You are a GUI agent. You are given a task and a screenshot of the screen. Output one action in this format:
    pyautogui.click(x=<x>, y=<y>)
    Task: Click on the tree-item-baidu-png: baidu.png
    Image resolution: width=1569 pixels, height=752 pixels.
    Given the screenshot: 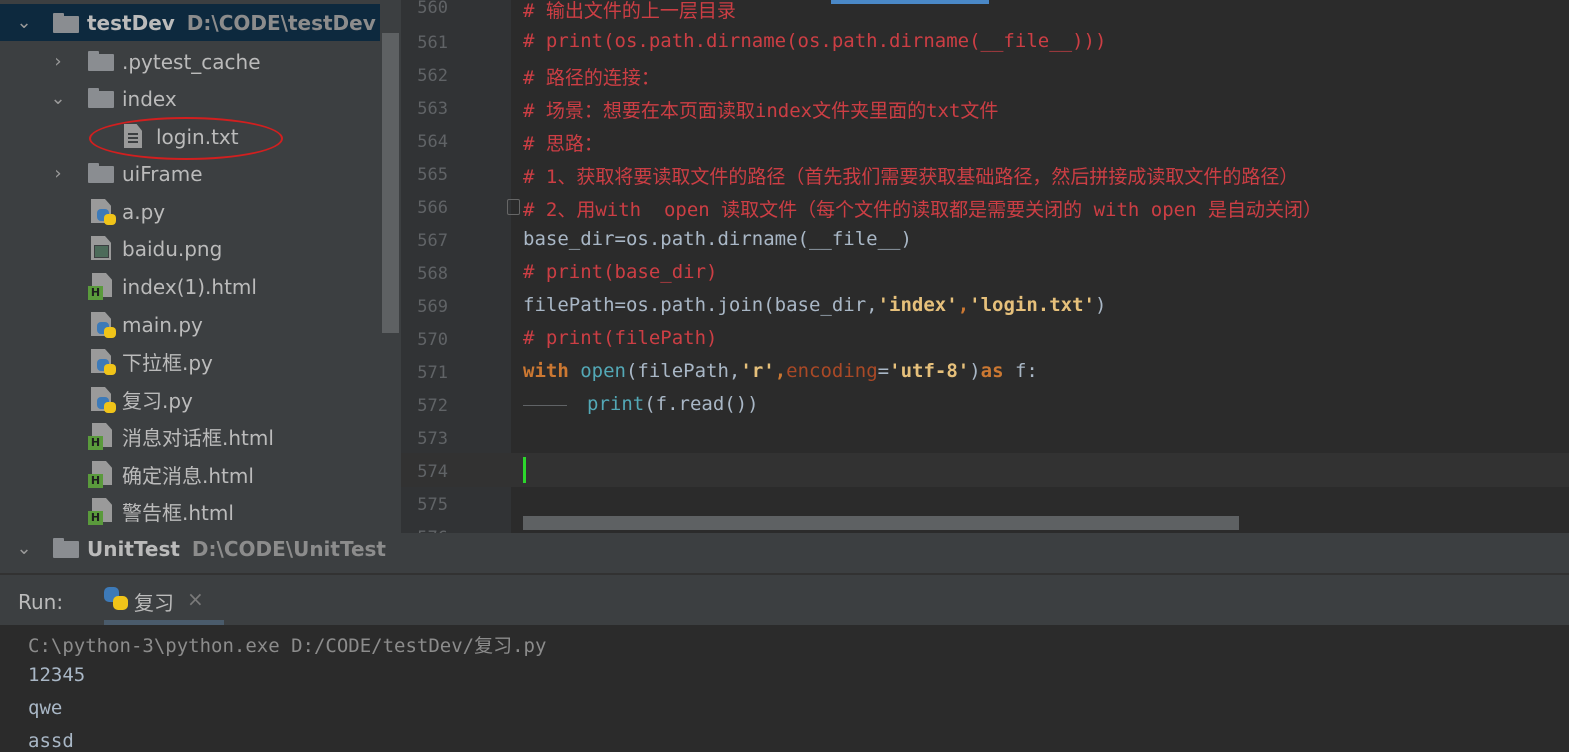 What is the action you would take?
    pyautogui.click(x=190, y=248)
    